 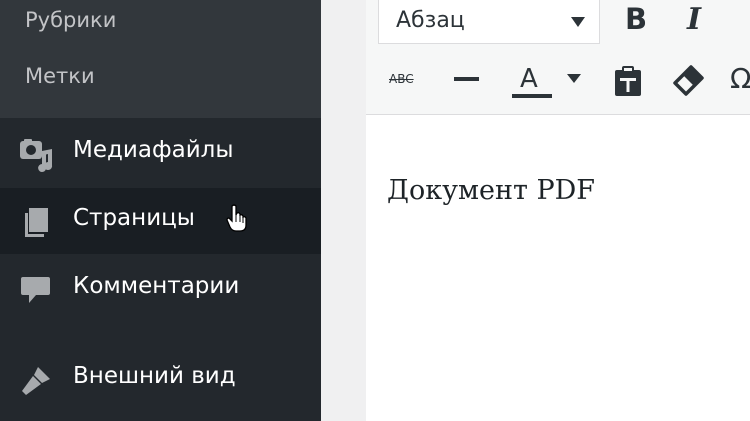 I want to click on comments-icon, so click(x=36, y=291).